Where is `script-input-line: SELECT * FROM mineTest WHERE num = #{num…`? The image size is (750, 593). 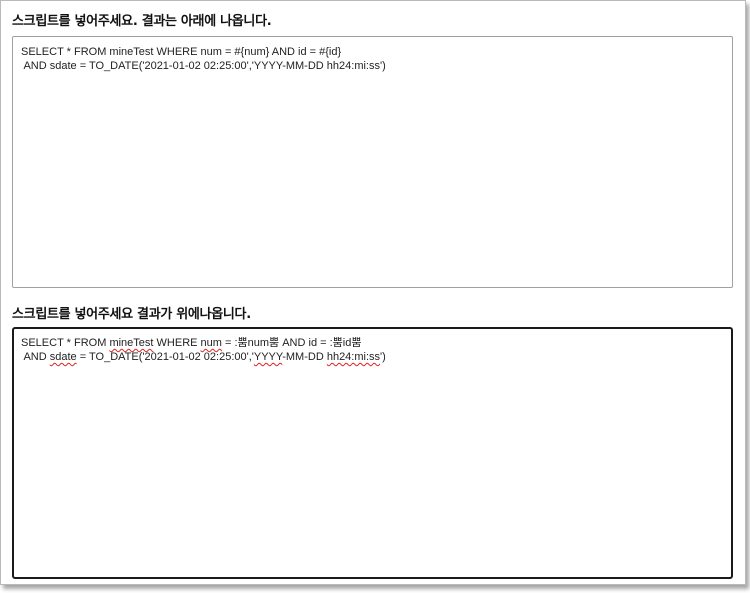
script-input-line: SELECT * FROM mineTest WHERE num = #{num… is located at coordinates (181, 52).